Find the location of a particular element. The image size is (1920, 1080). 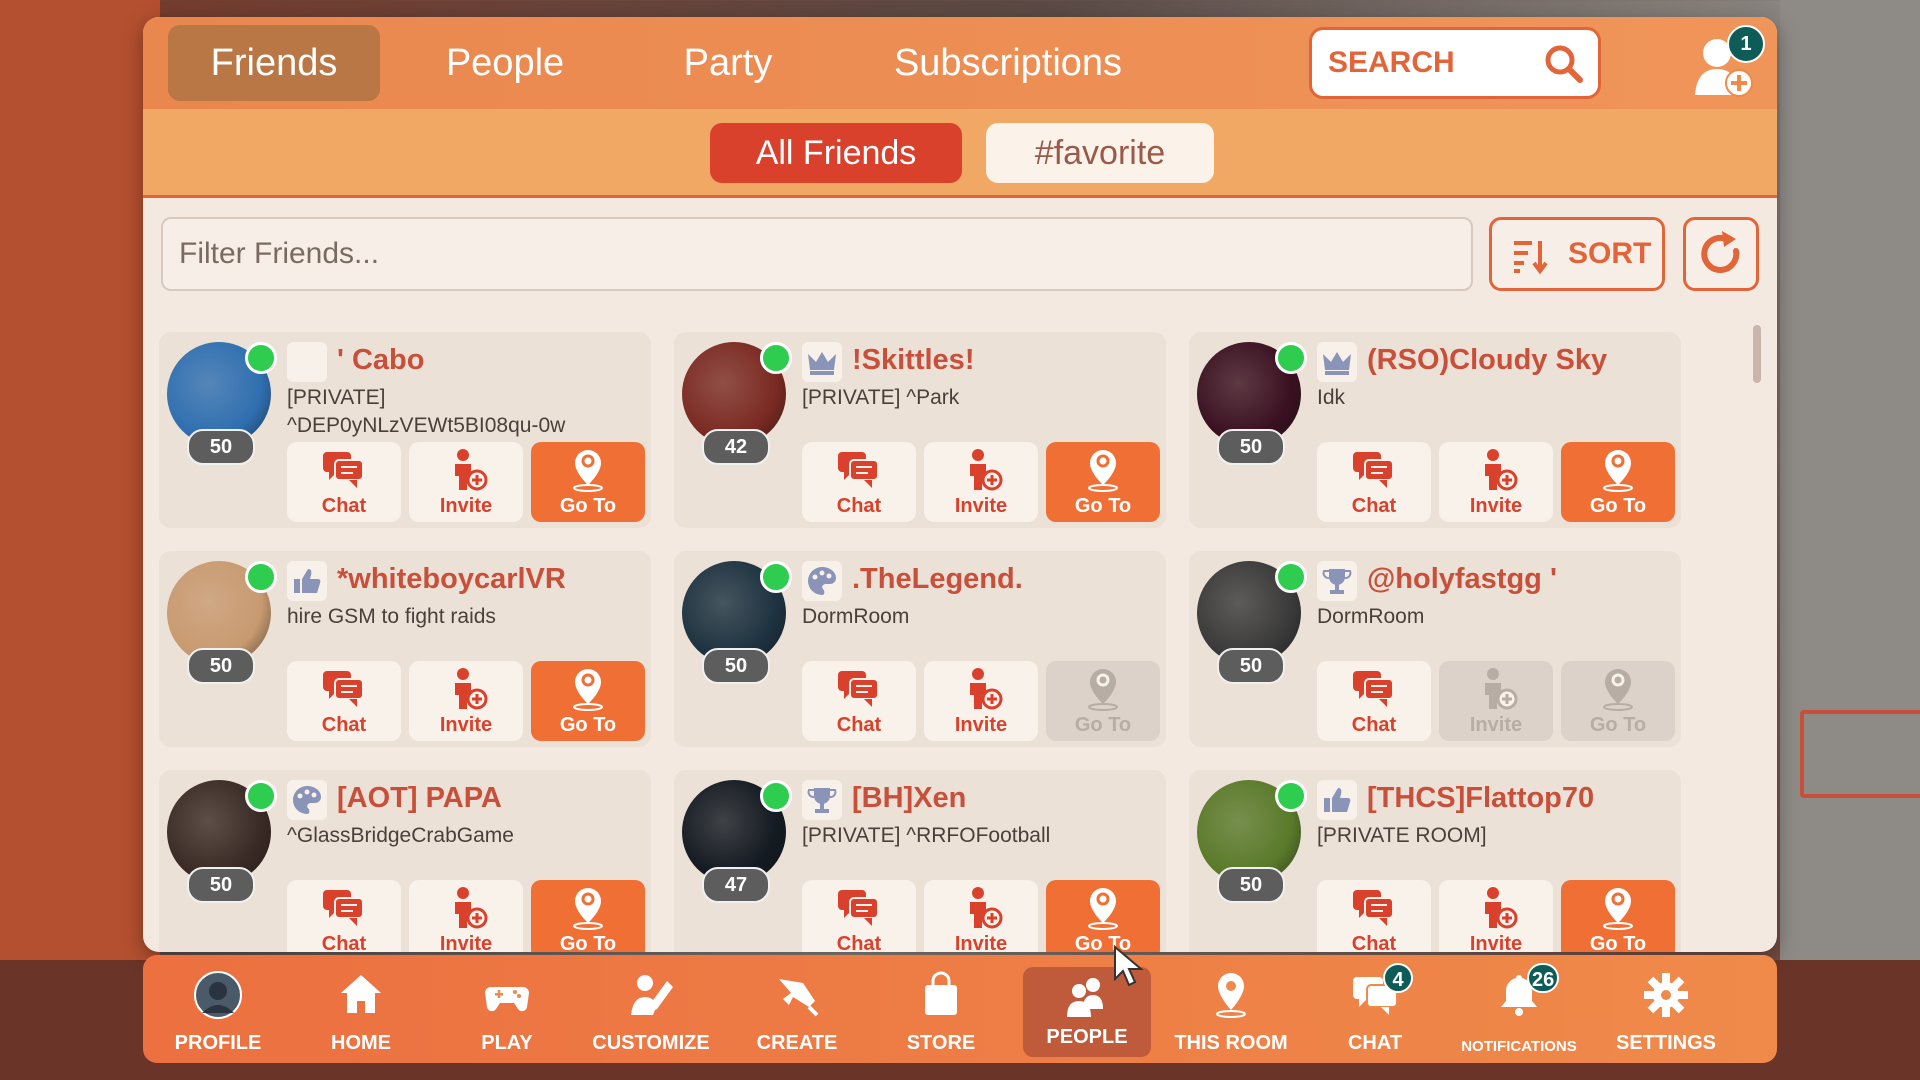

subtab-all-friends: All Friends is located at coordinates (836, 153).